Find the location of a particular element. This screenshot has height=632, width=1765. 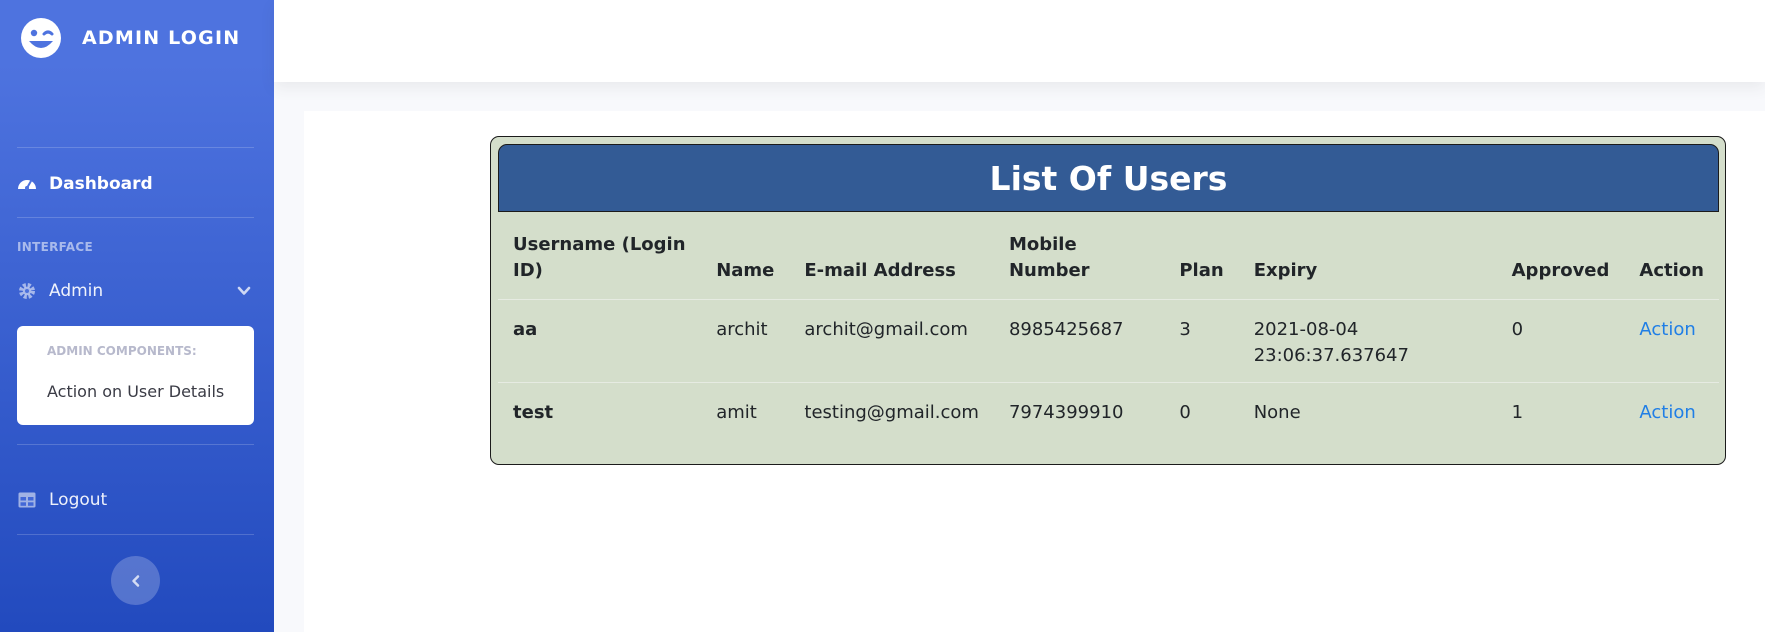

cell-mobile: 8985425687 is located at coordinates (1079, 341).